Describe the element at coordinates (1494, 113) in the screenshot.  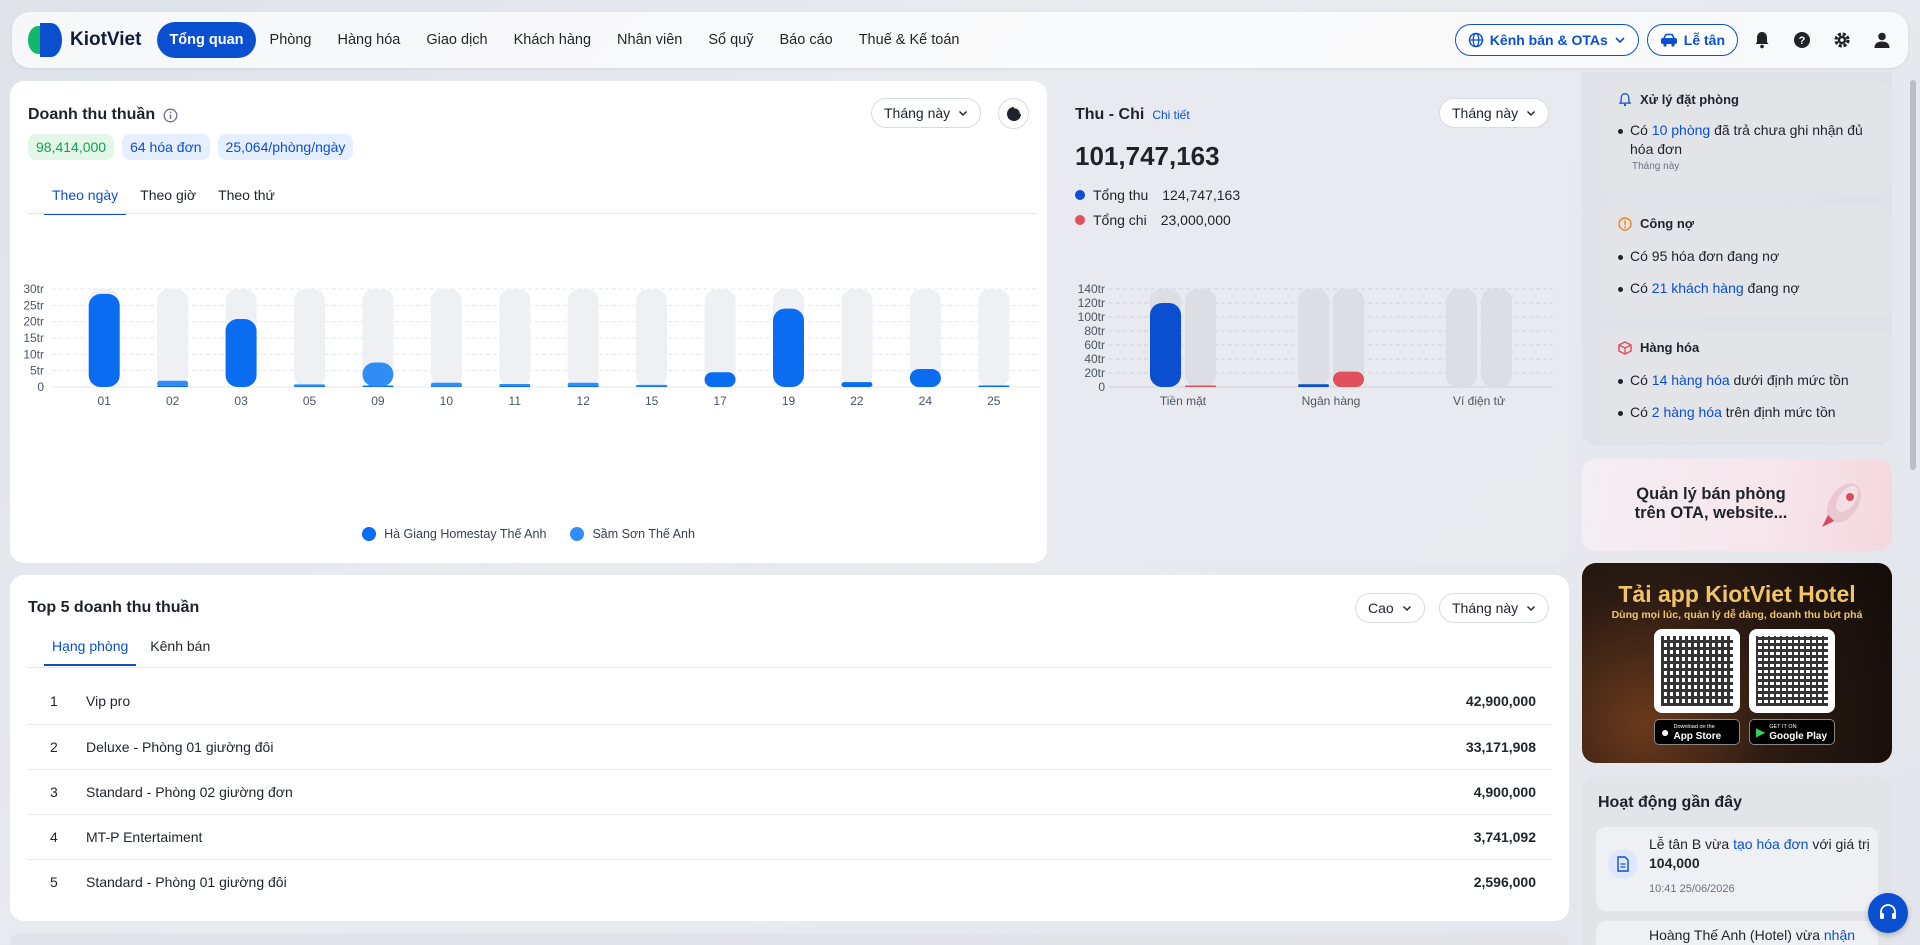
I see `cashflow-period-dropdown: Tháng này` at that location.